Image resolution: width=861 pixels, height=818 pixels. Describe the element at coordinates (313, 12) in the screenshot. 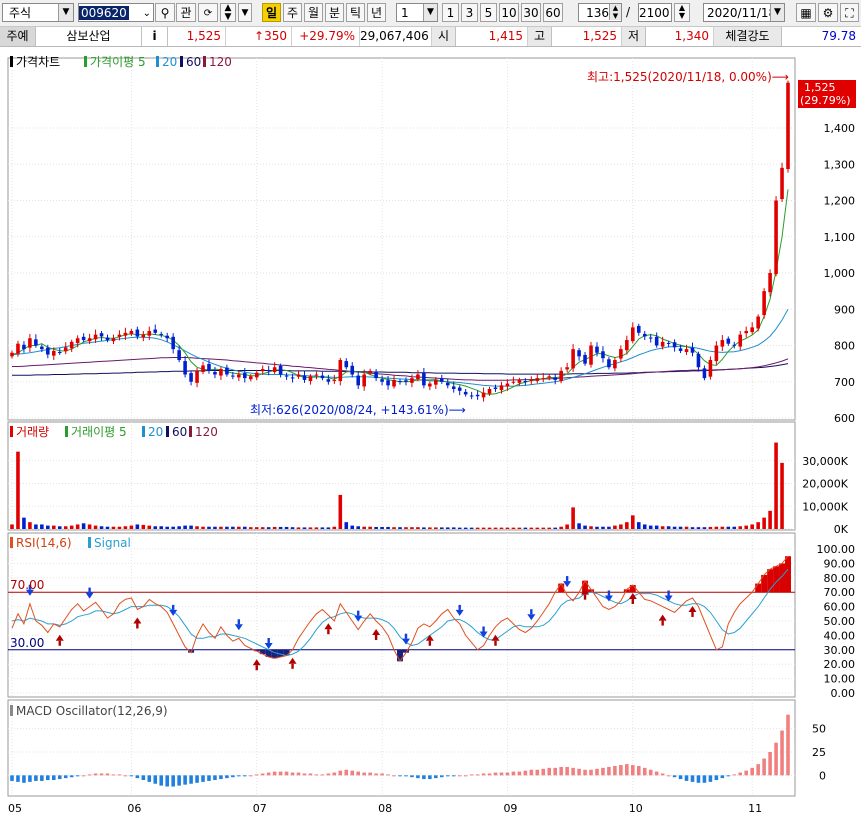

I see `period-button-3: 월` at that location.